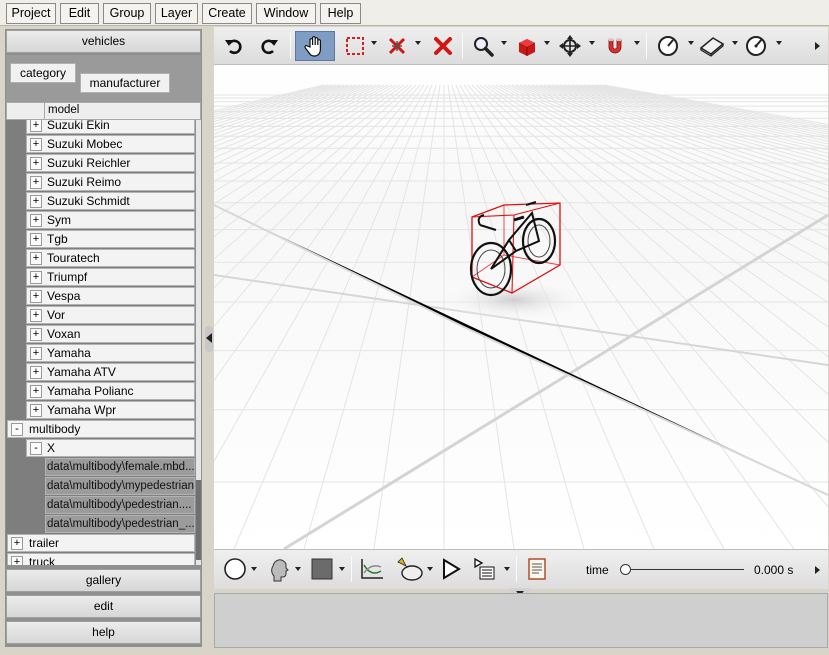  What do you see at coordinates (110, 201) in the screenshot?
I see `tree-item: + Suzuki Schmidt` at bounding box center [110, 201].